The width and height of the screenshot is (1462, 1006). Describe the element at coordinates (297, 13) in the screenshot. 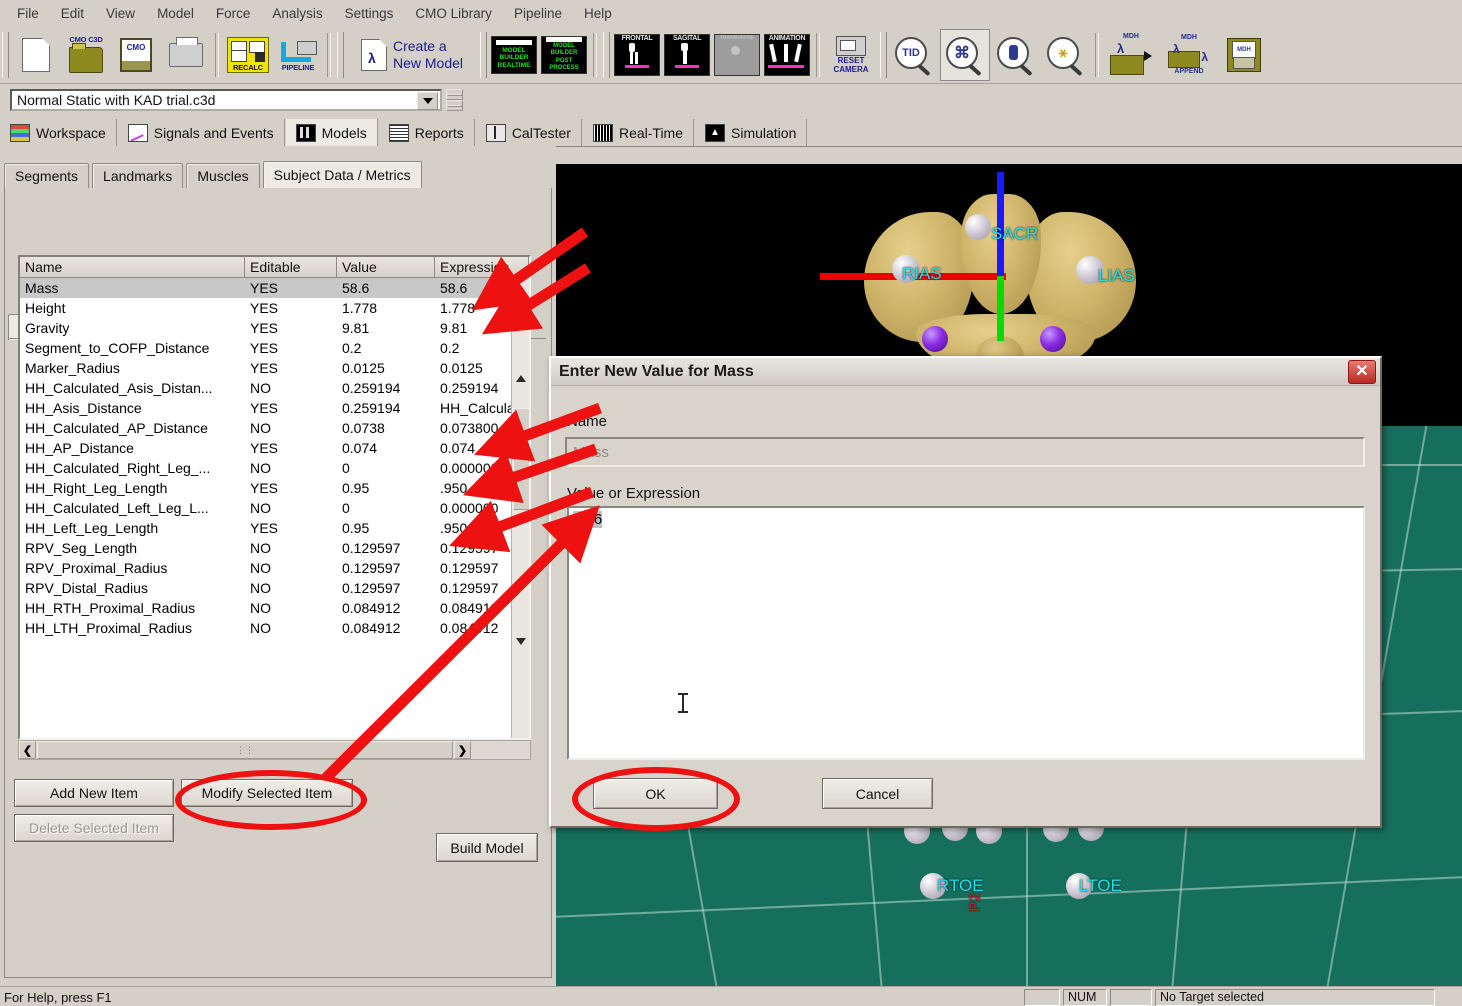

I see `menu-item-analysis: Analysis` at that location.